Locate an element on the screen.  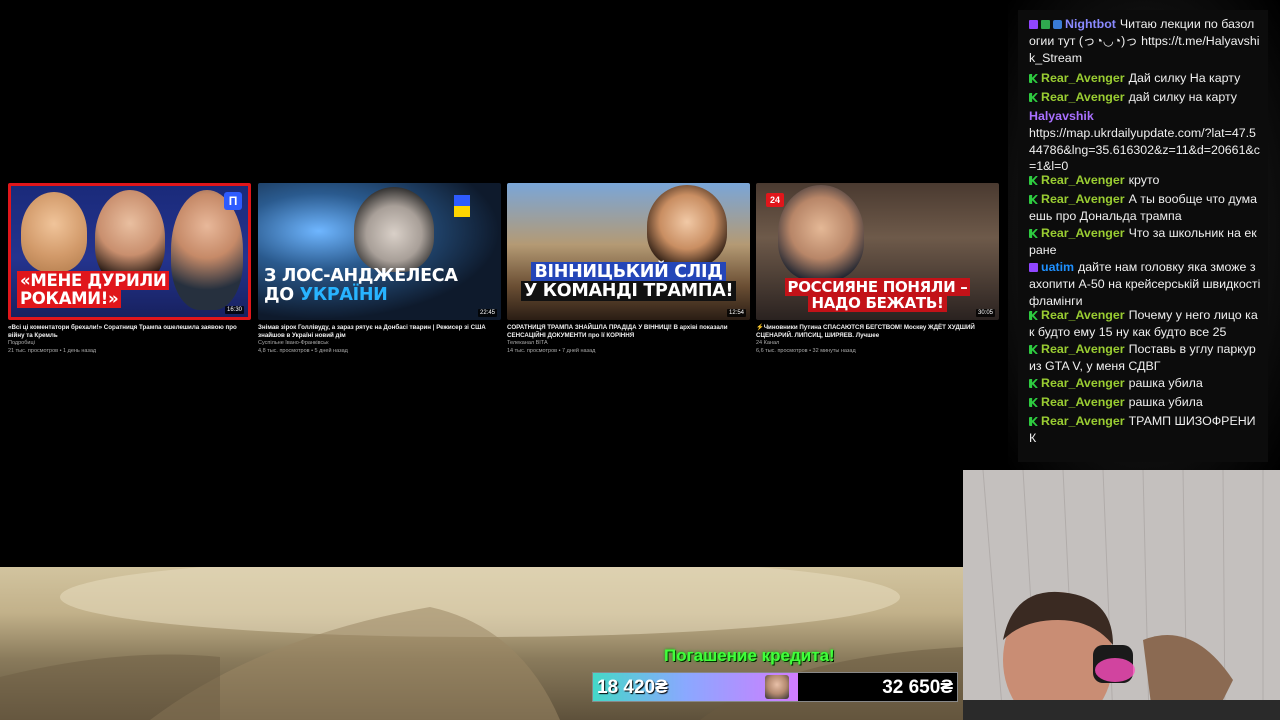
video-meta: 21 тыс. просмотров • 1 день назад is located at coordinates (52, 350).